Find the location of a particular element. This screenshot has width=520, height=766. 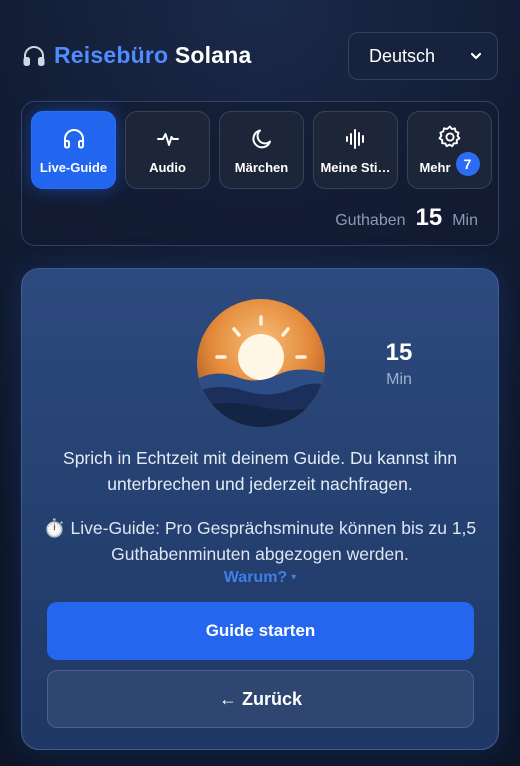

credit-unit: Min is located at coordinates (465, 220).